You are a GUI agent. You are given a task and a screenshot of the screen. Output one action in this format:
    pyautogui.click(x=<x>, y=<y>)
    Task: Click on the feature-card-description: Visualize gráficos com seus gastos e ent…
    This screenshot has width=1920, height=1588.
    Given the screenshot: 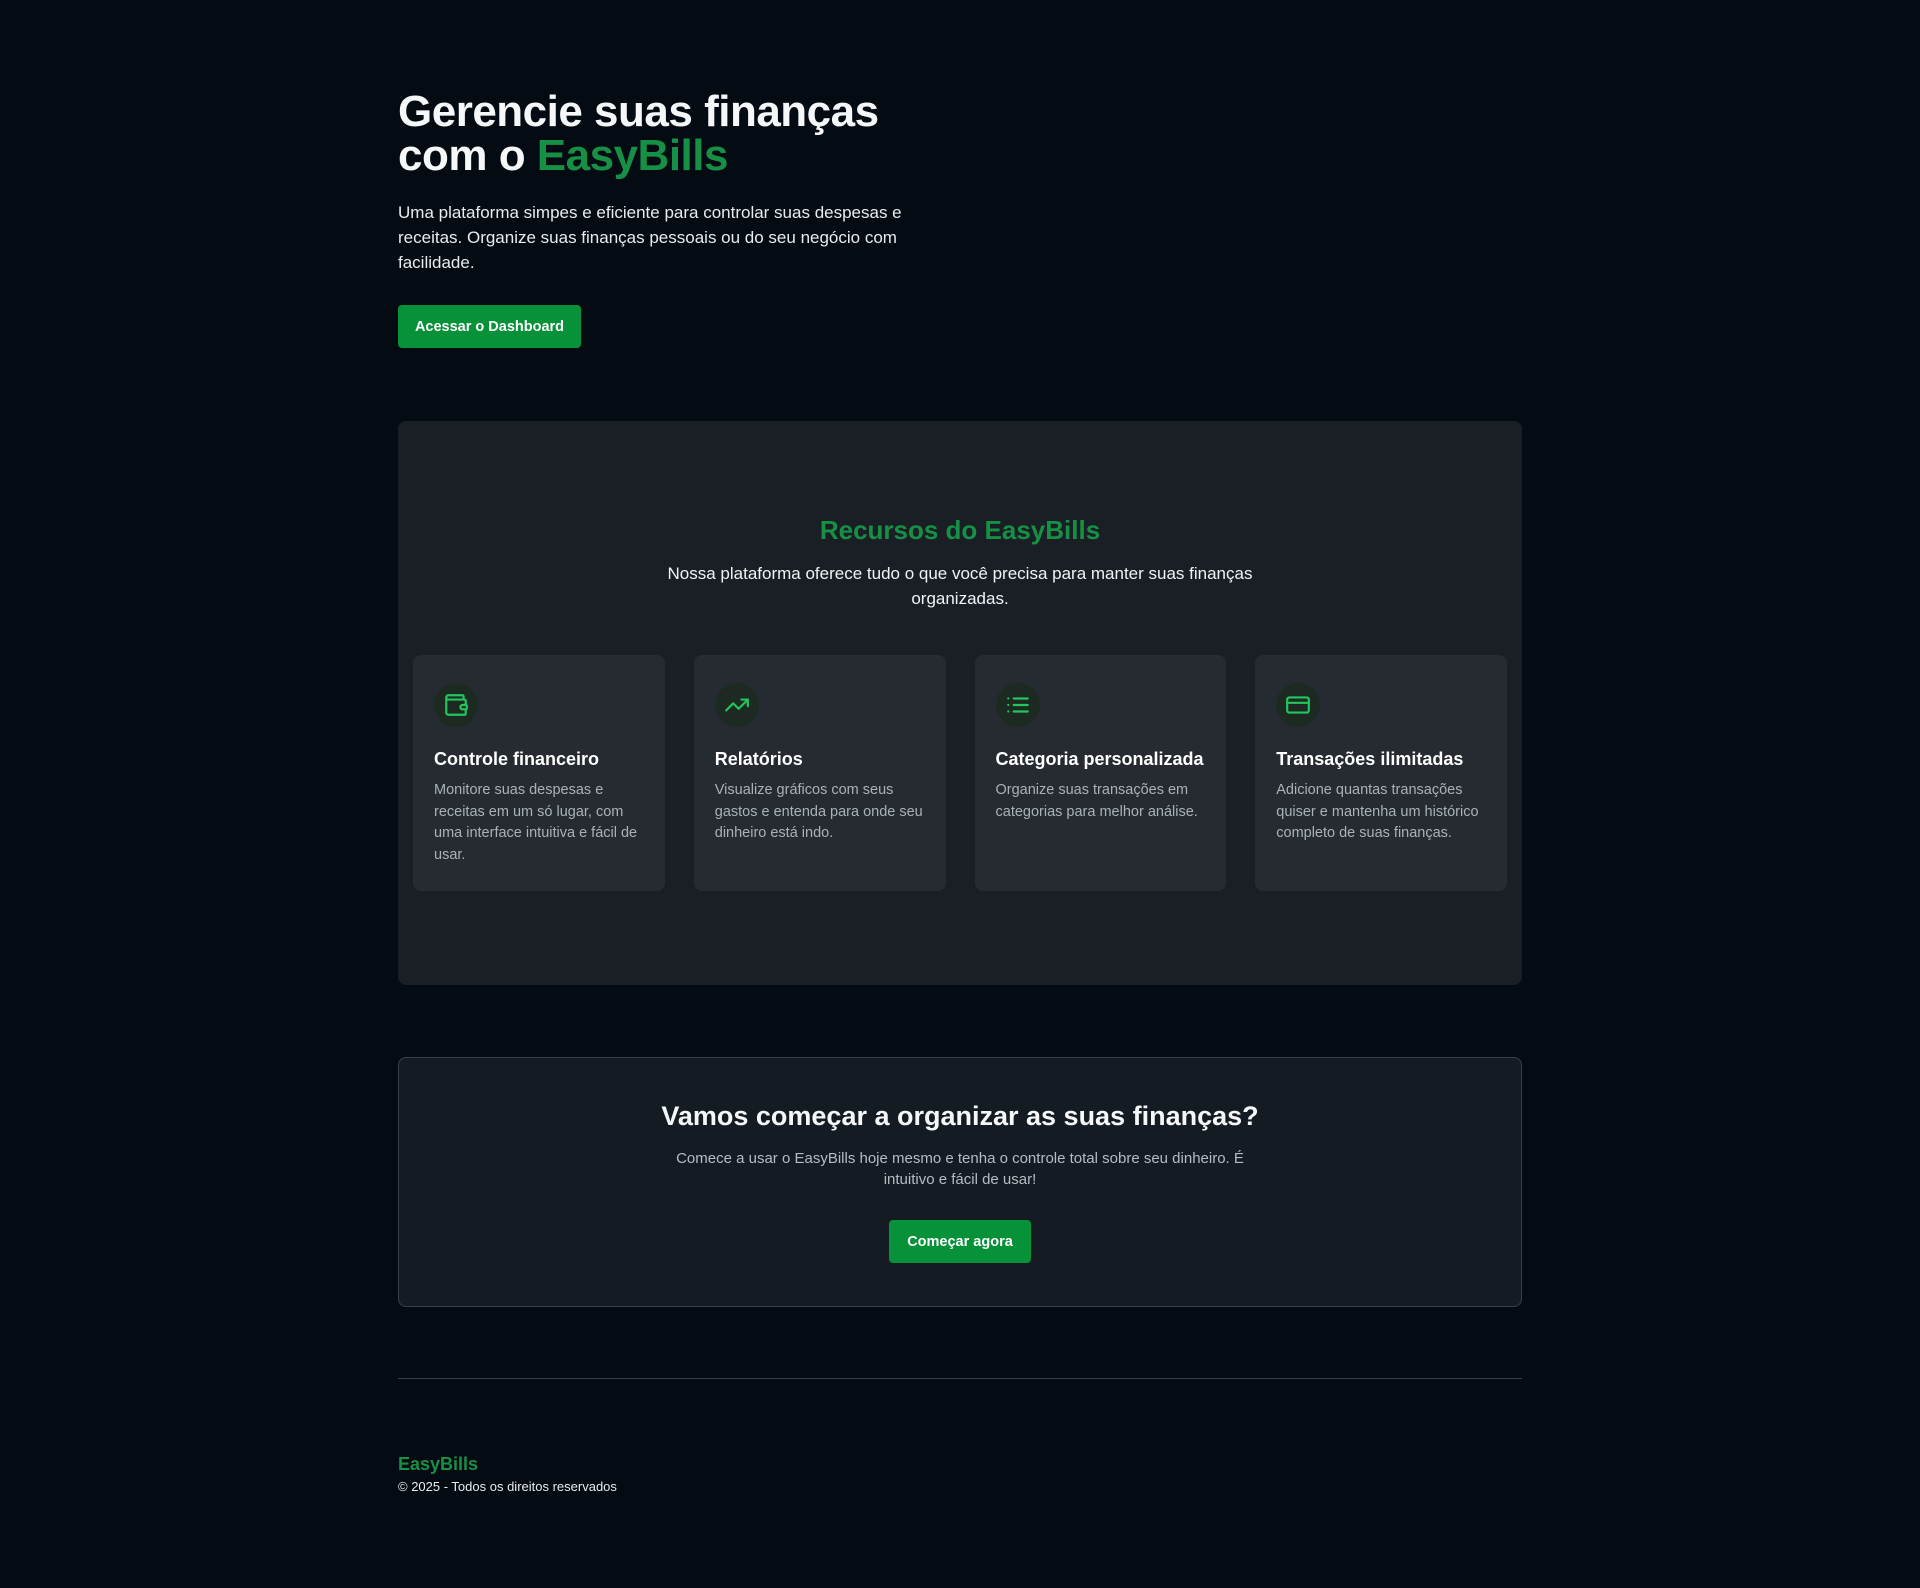 What is the action you would take?
    pyautogui.click(x=818, y=811)
    